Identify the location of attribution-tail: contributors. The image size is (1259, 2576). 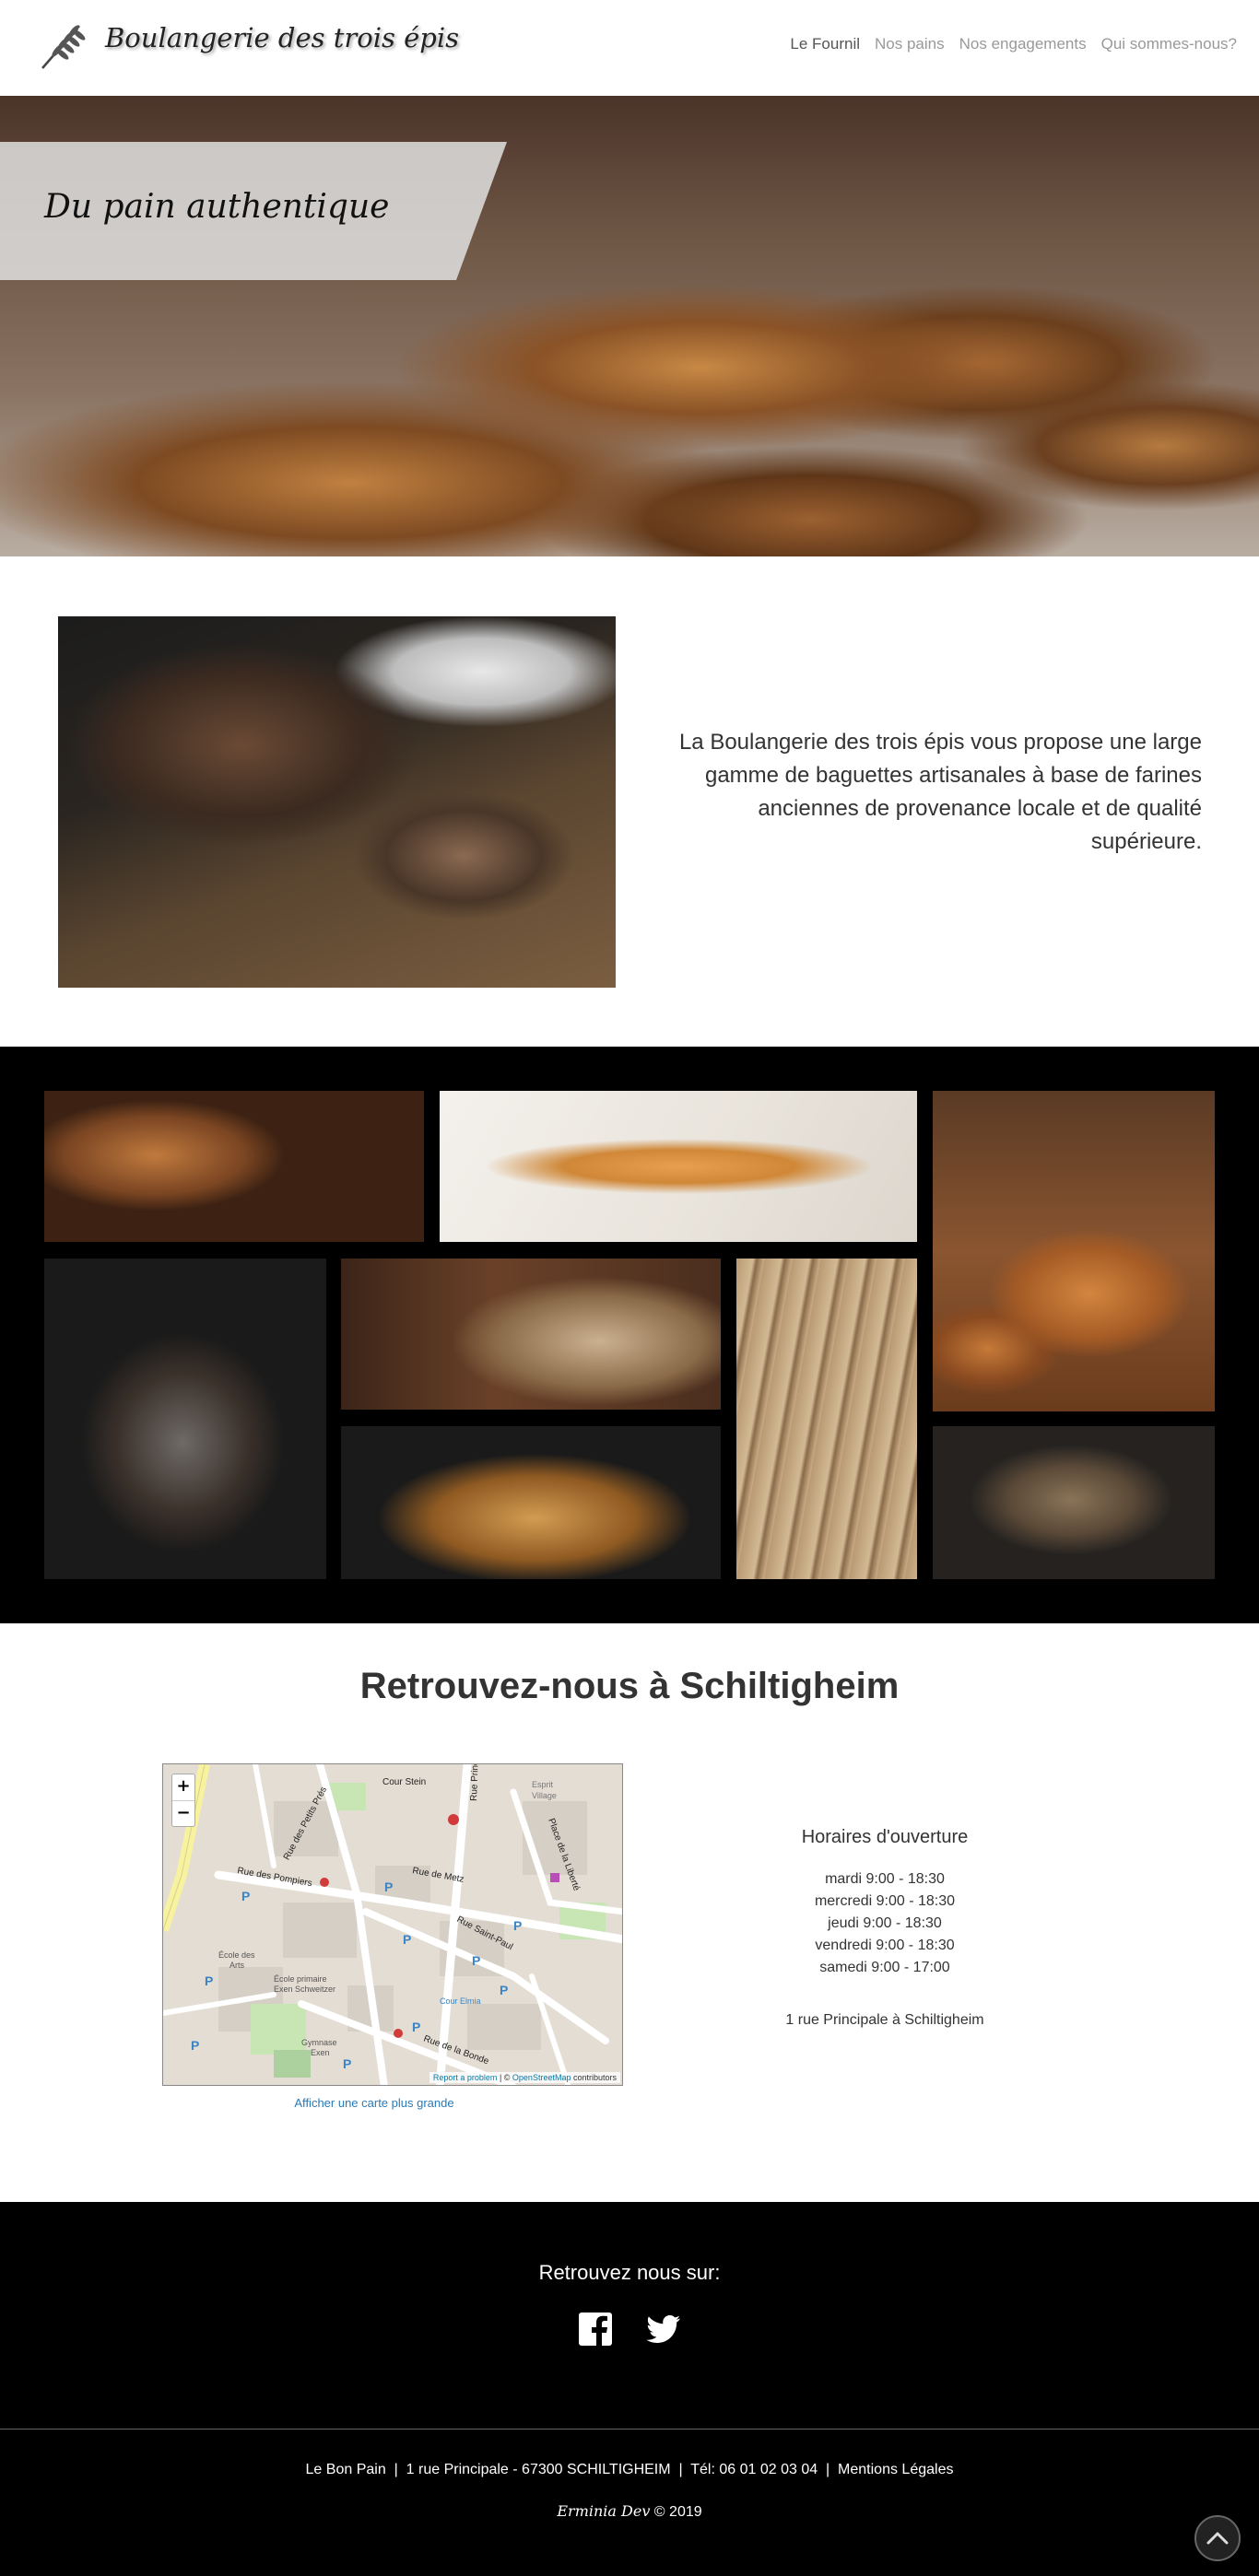
(594, 2077).